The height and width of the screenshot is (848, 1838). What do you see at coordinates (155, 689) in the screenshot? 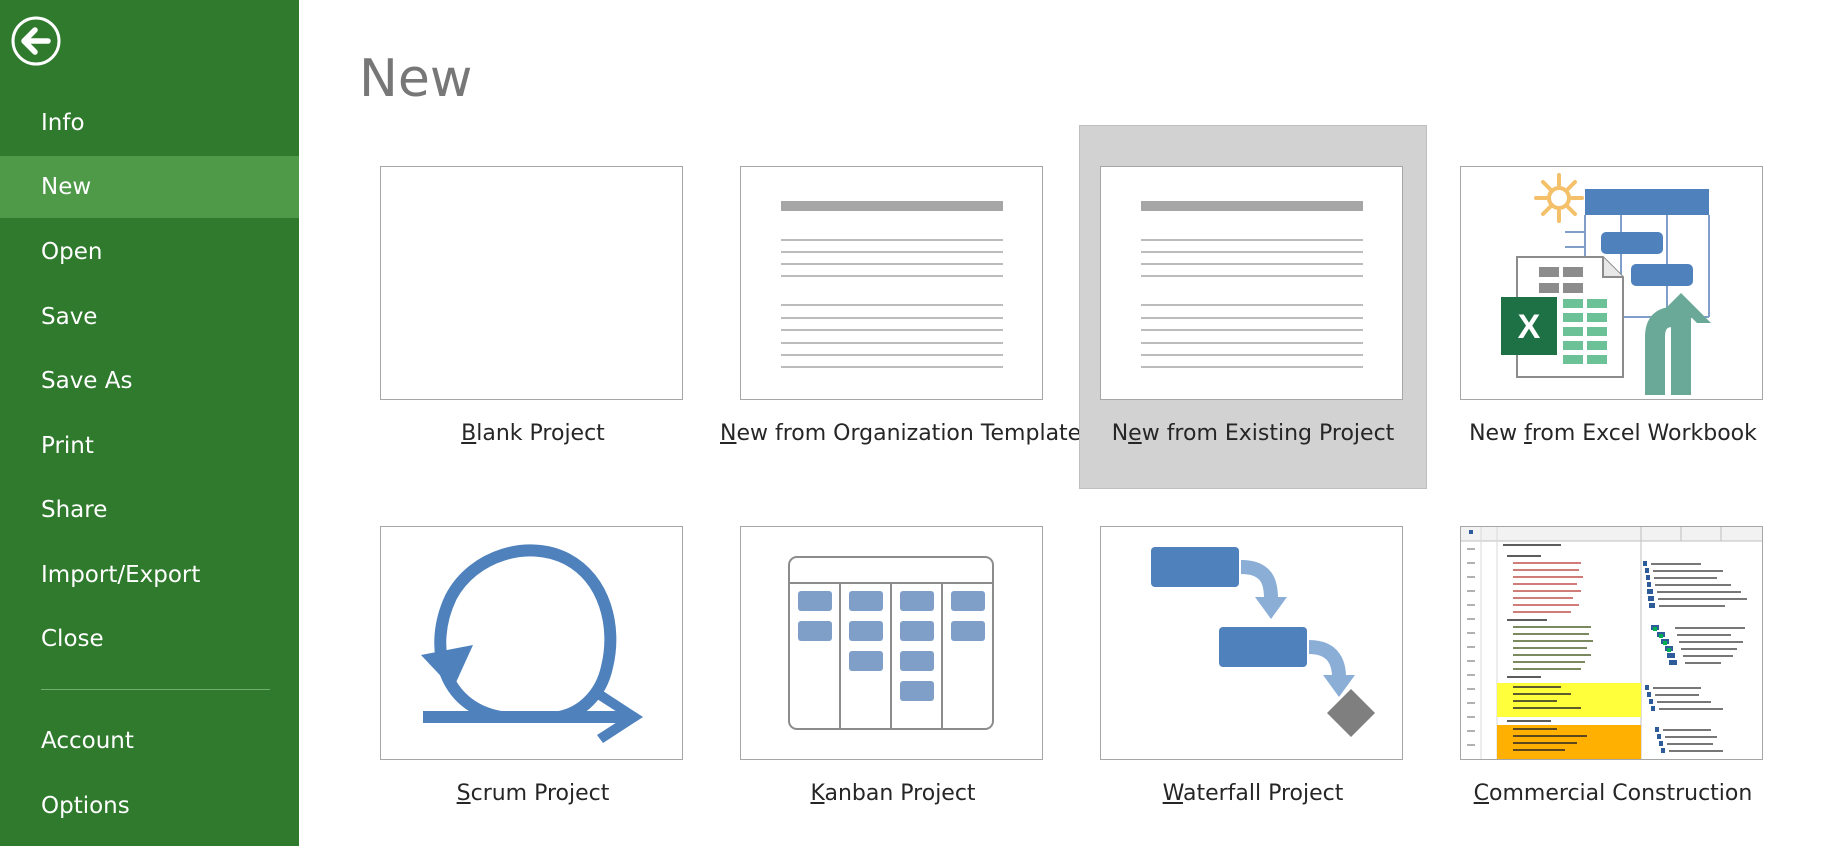
I see `sidebar-divider` at bounding box center [155, 689].